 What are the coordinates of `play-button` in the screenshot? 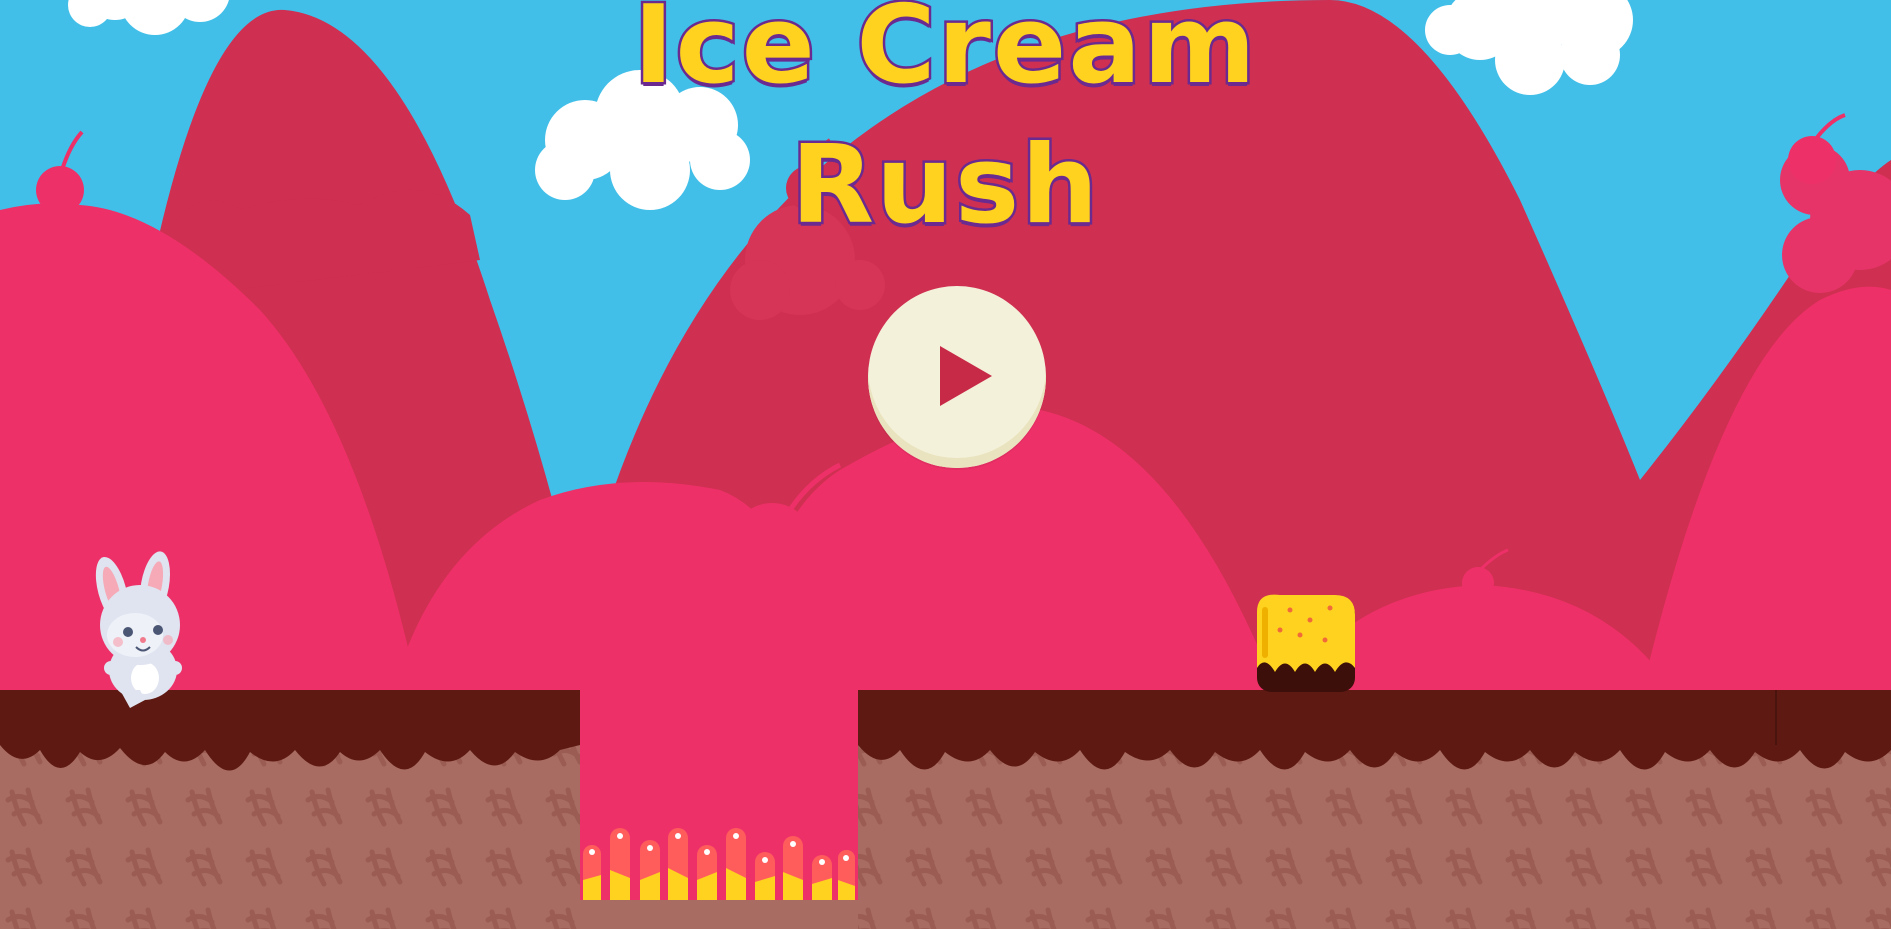 It's located at (957, 377).